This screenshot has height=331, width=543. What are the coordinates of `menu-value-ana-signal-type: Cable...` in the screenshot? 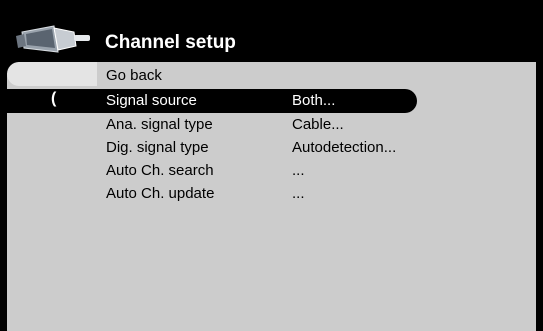 It's located at (318, 124).